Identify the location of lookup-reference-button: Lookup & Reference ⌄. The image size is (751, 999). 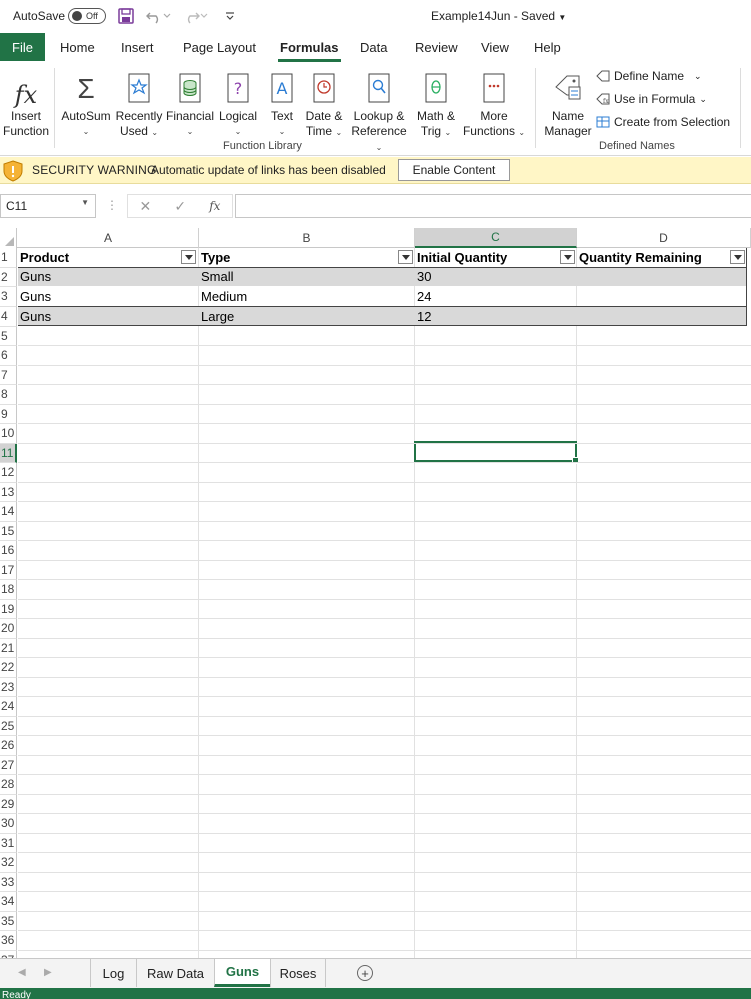
(379, 111).